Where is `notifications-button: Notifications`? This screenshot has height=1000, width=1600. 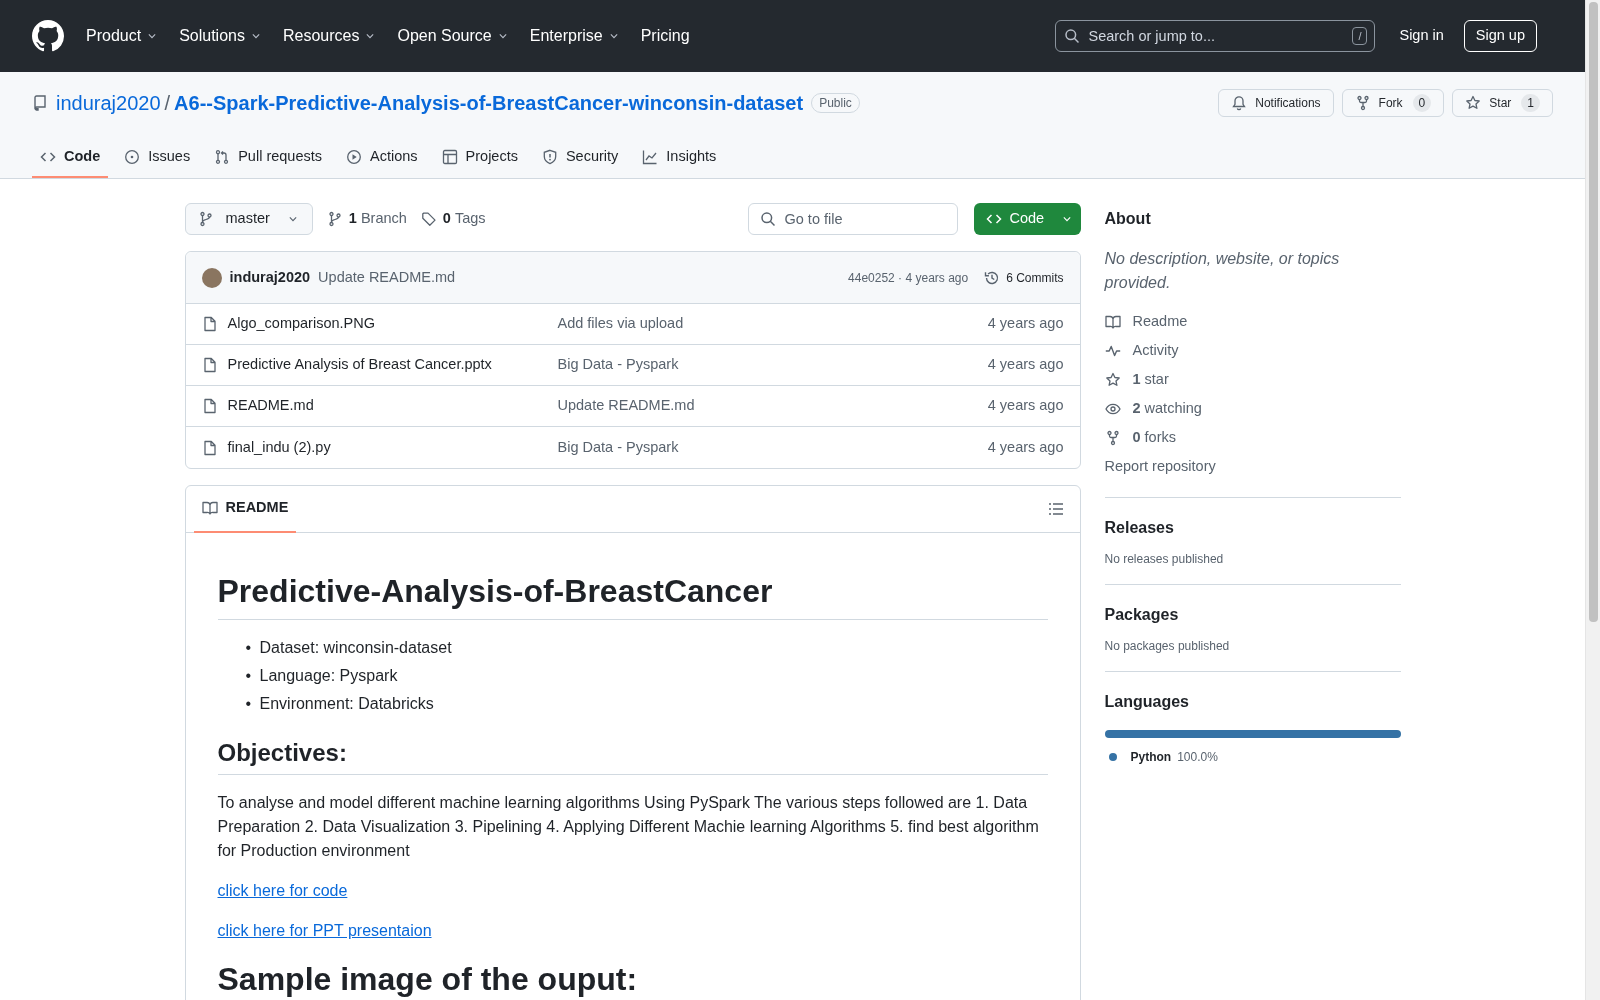 notifications-button: Notifications is located at coordinates (1276, 103).